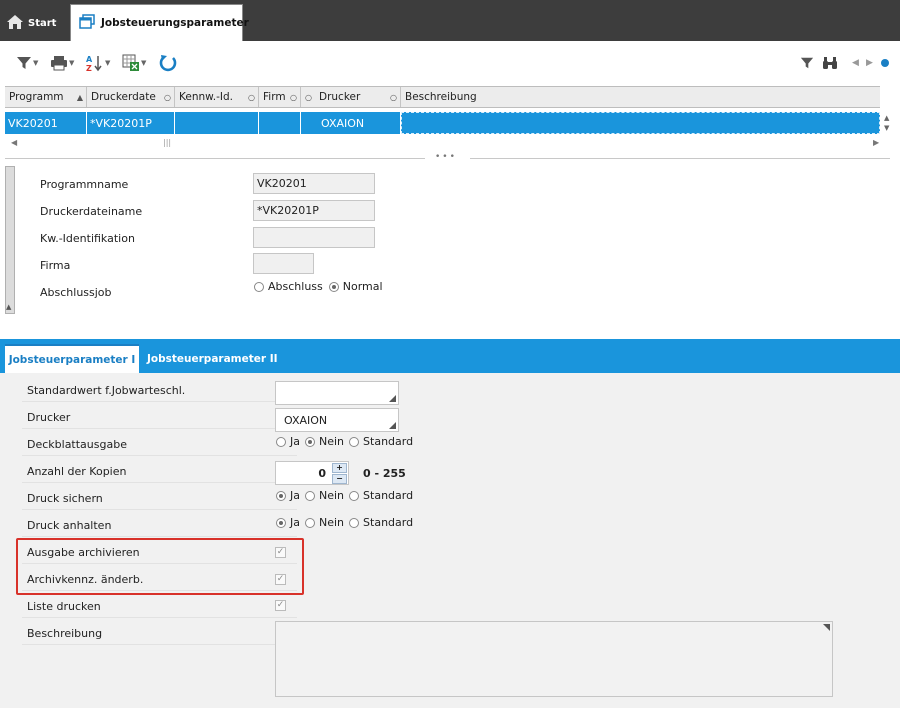 The width and height of the screenshot is (900, 708). Describe the element at coordinates (62, 63) in the screenshot. I see `print-icon: ▼` at that location.